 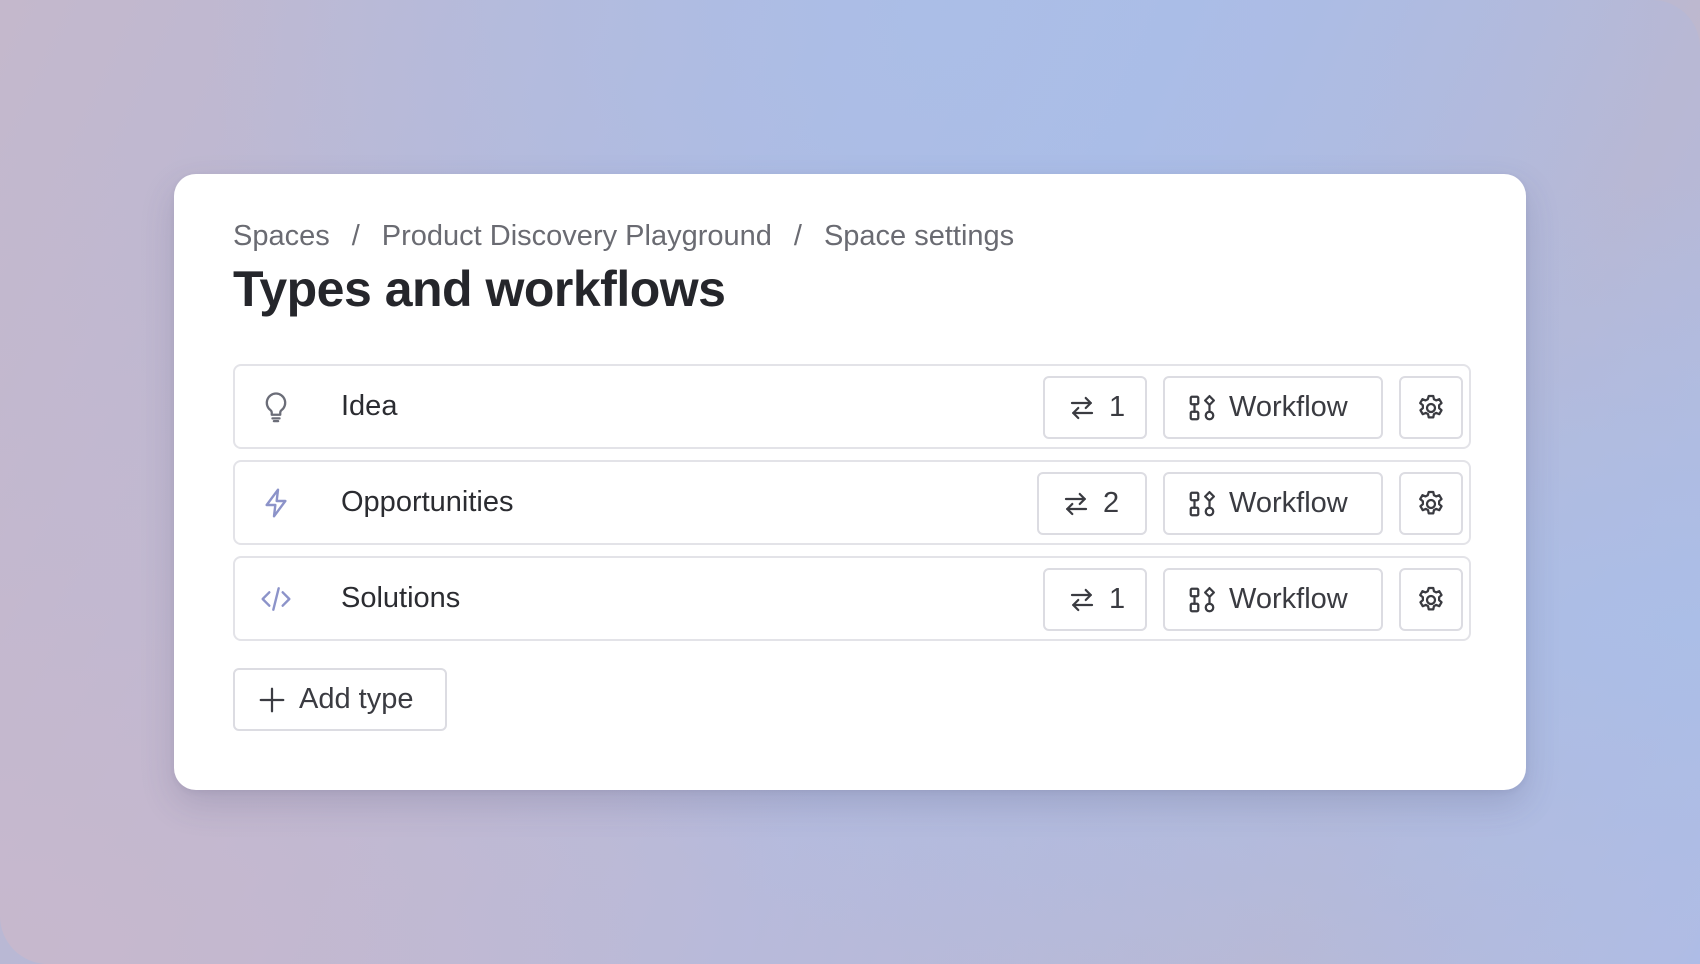 What do you see at coordinates (276, 503) in the screenshot?
I see `lightning-icon` at bounding box center [276, 503].